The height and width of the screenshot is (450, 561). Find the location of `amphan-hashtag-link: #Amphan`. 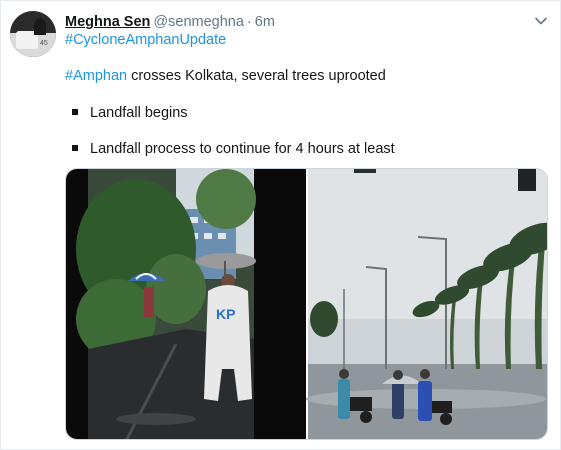

amphan-hashtag-link: #Amphan is located at coordinates (96, 76).